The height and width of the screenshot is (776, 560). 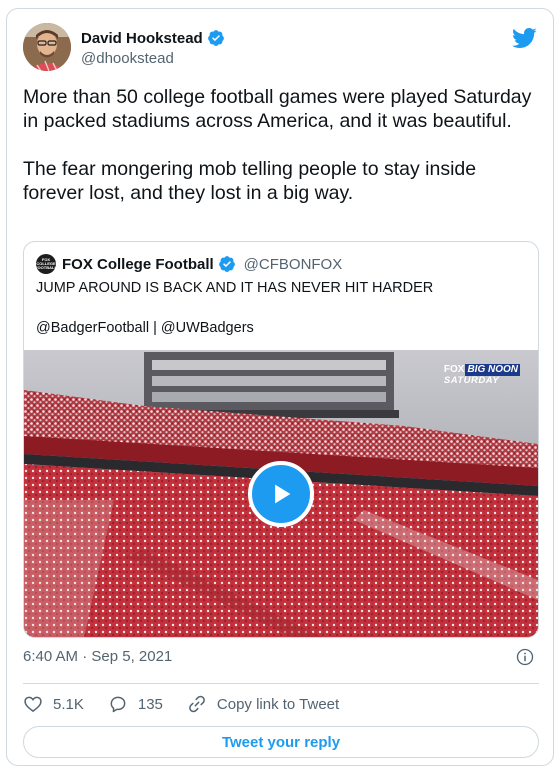 I want to click on author-name: David Hookstead, so click(x=142, y=38).